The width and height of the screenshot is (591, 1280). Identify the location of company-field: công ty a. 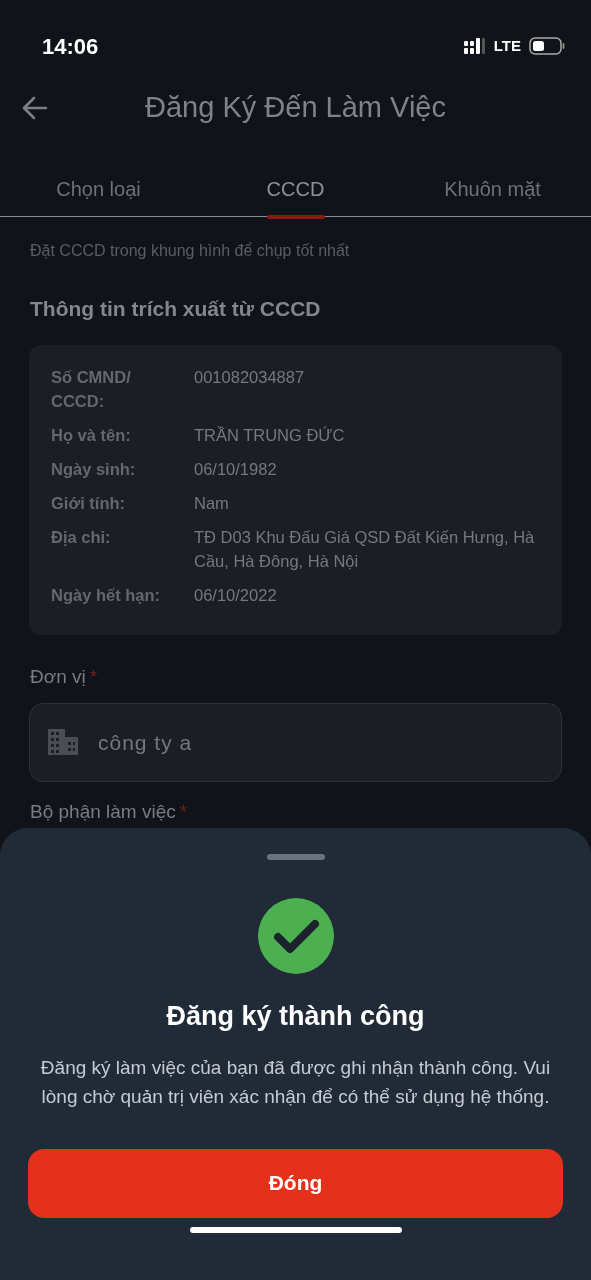
(295, 742).